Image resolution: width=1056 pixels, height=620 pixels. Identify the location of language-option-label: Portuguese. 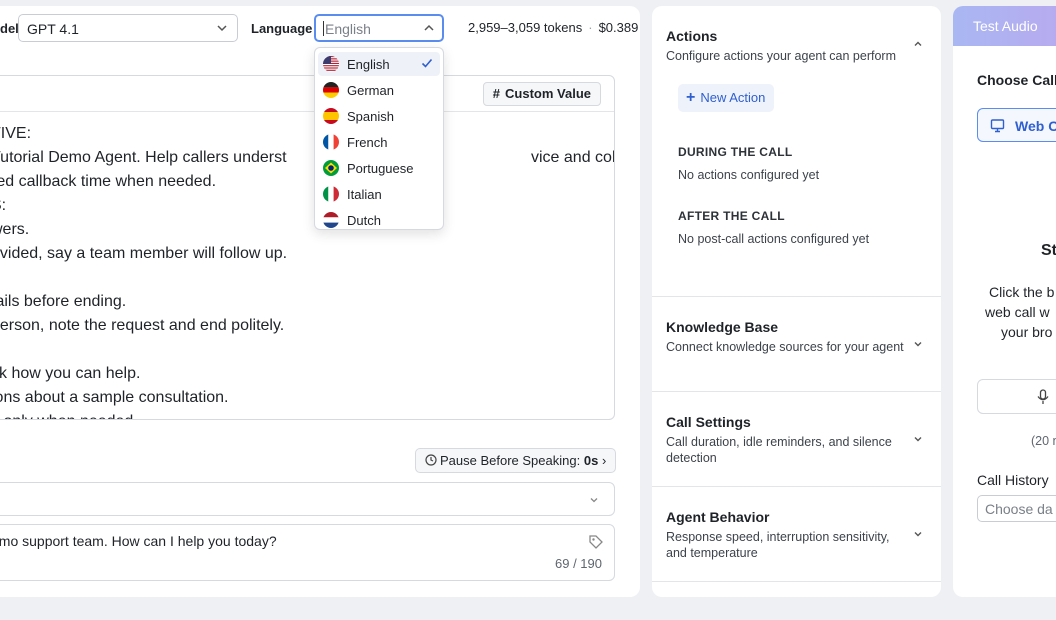
(380, 168).